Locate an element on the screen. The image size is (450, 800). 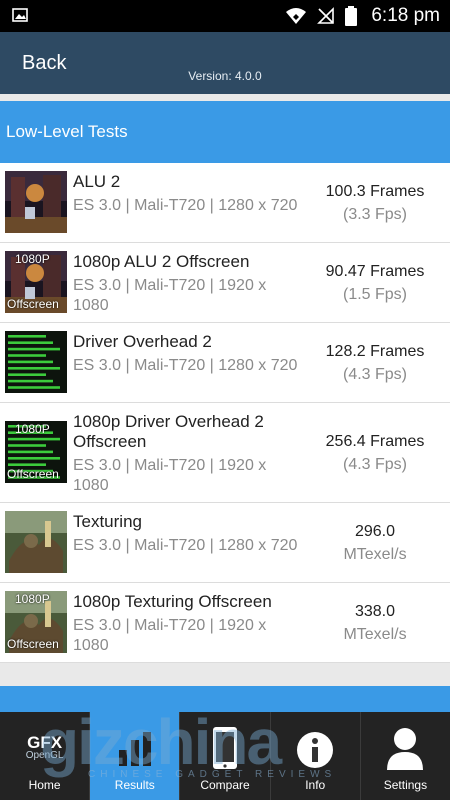
tab-settings: Settings is located at coordinates (405, 756).